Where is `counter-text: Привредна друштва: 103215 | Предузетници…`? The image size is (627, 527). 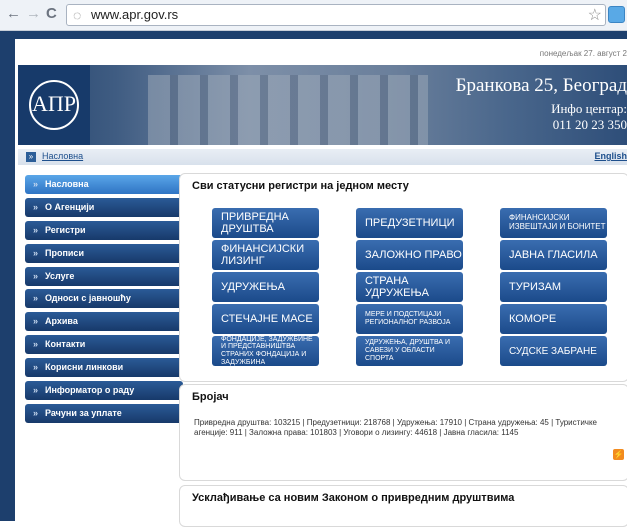 counter-text: Привредна друштва: 103215 | Предузетници… is located at coordinates (395, 427).